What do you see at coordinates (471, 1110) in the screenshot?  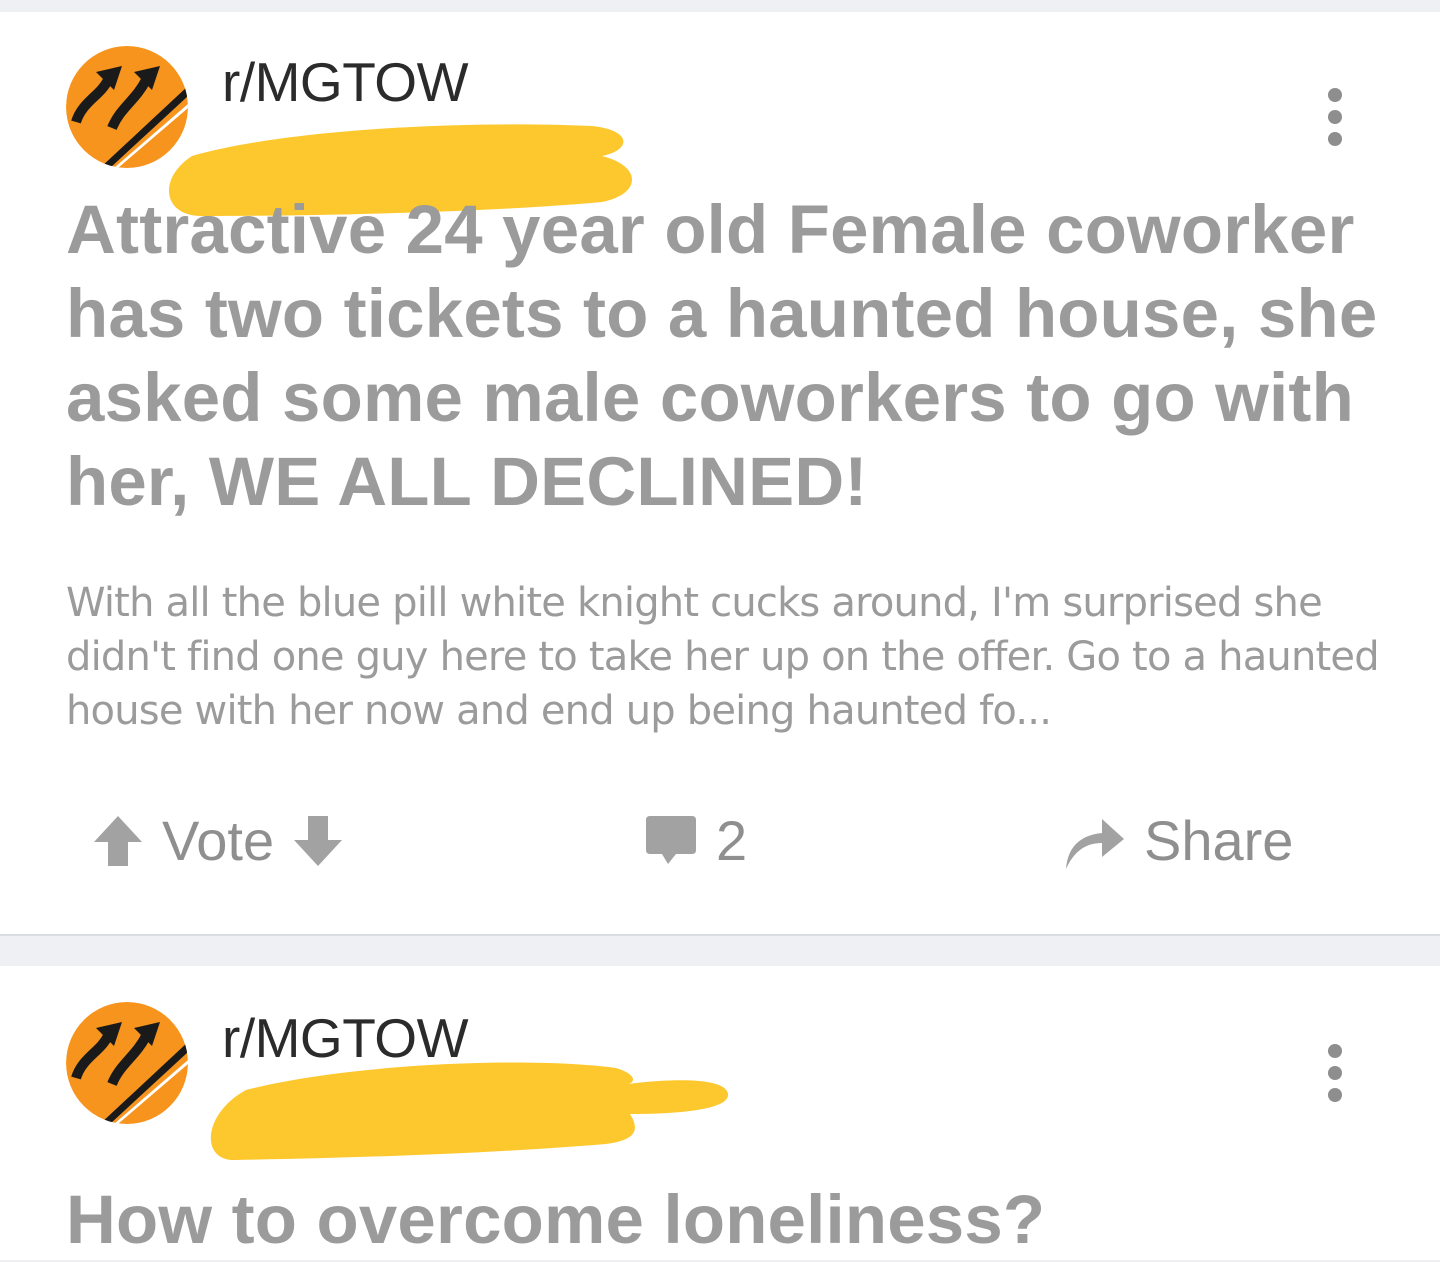 I see `redaction-mark` at bounding box center [471, 1110].